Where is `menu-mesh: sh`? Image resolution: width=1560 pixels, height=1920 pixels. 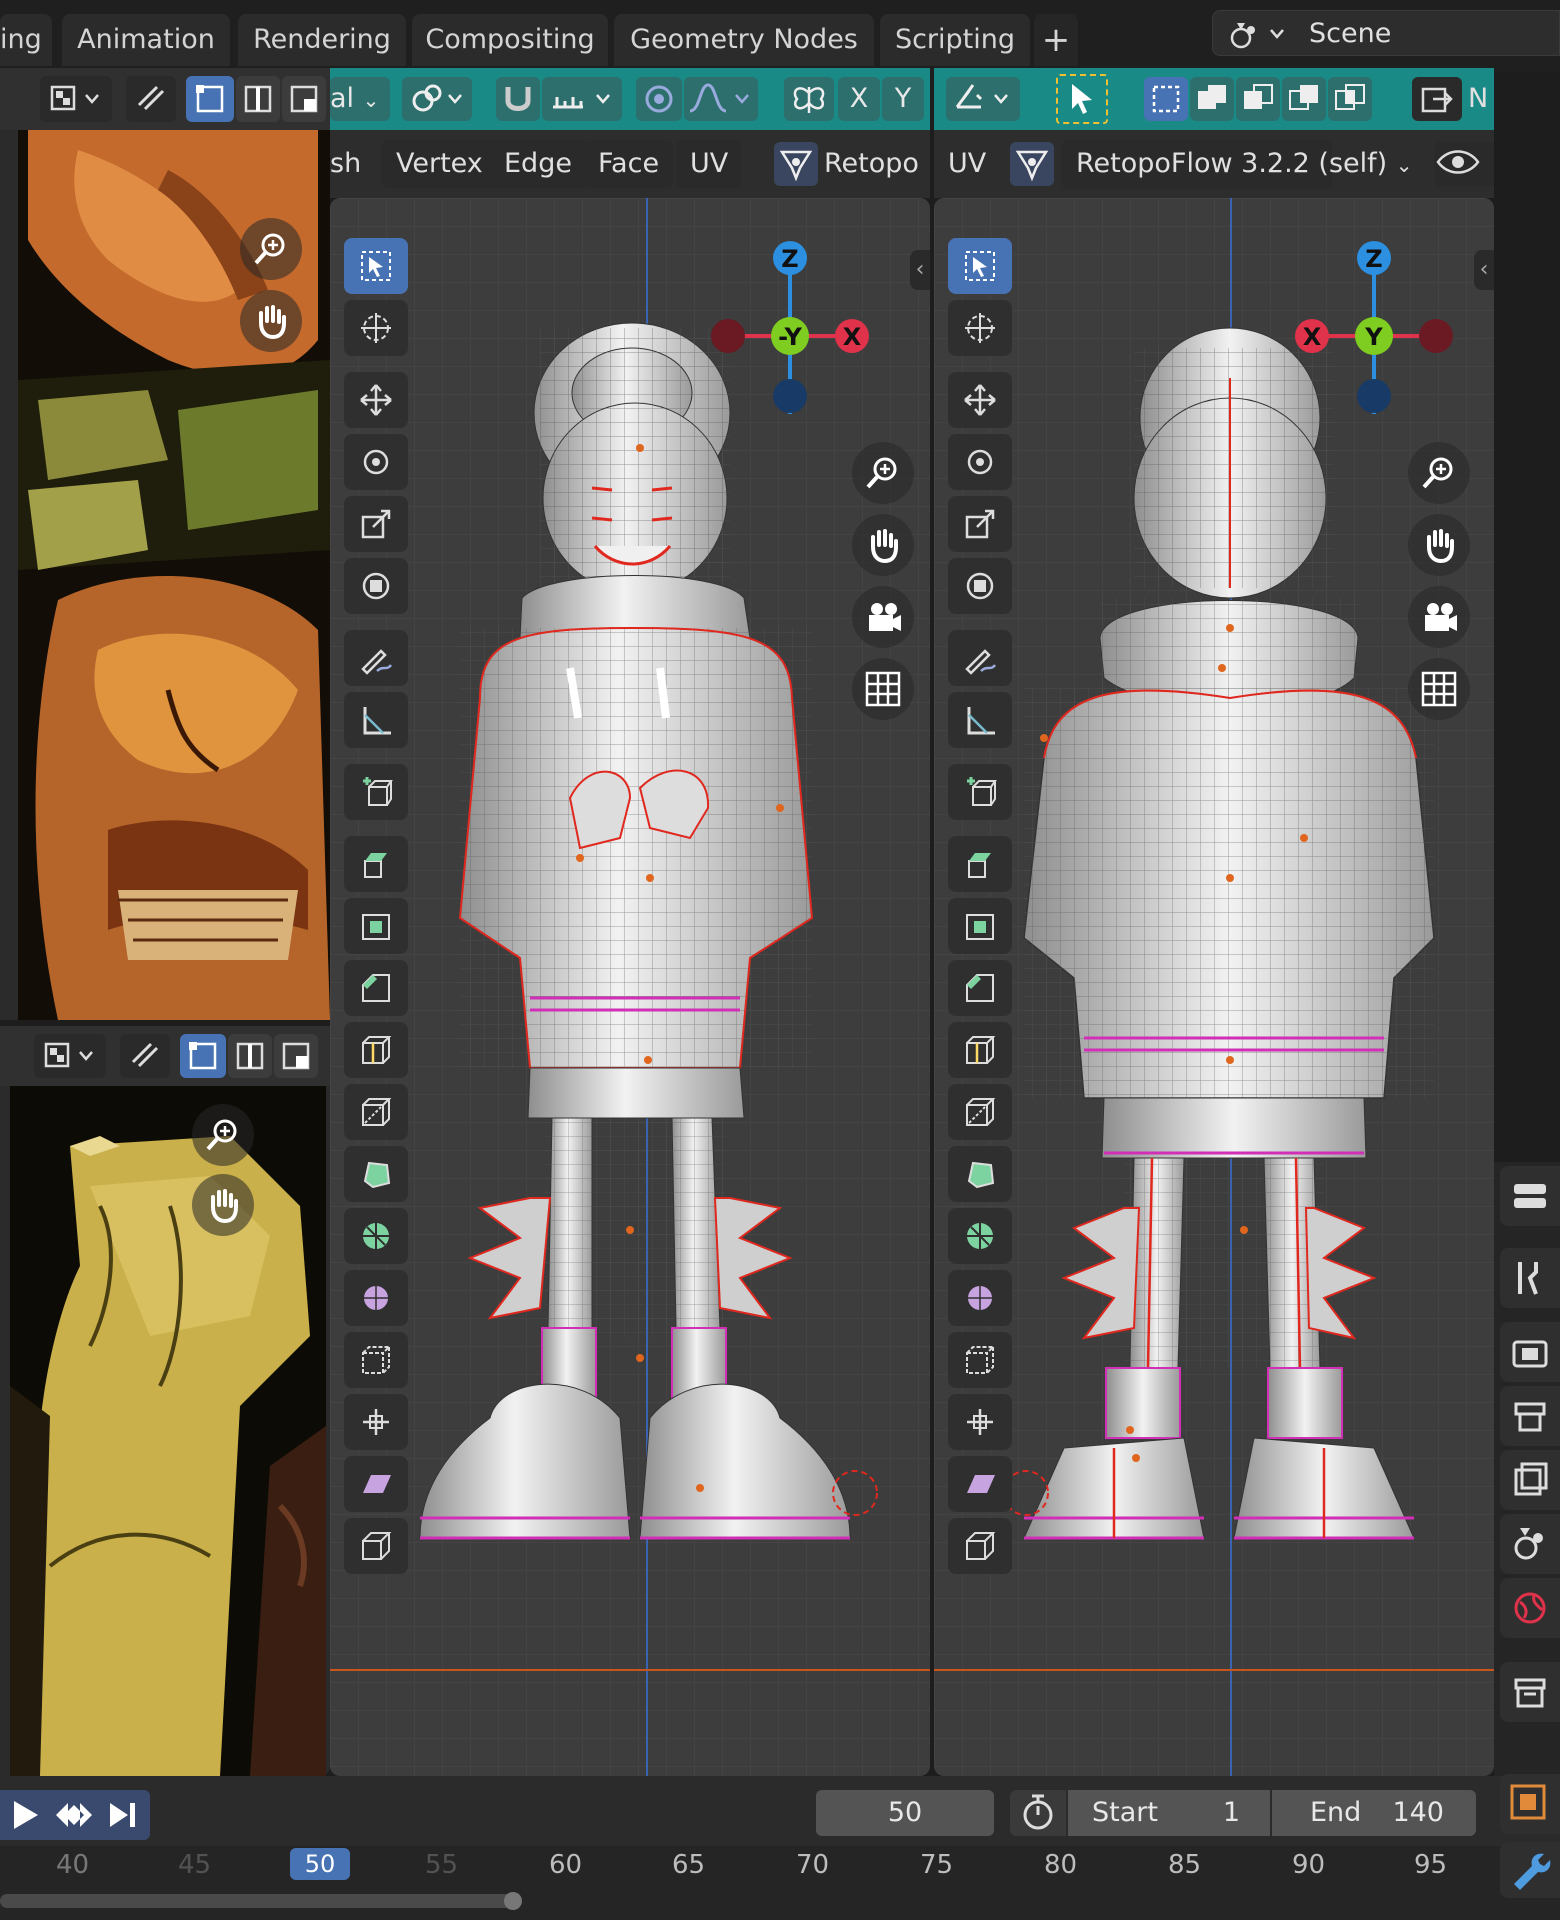
menu-mesh: sh is located at coordinates (352, 164).